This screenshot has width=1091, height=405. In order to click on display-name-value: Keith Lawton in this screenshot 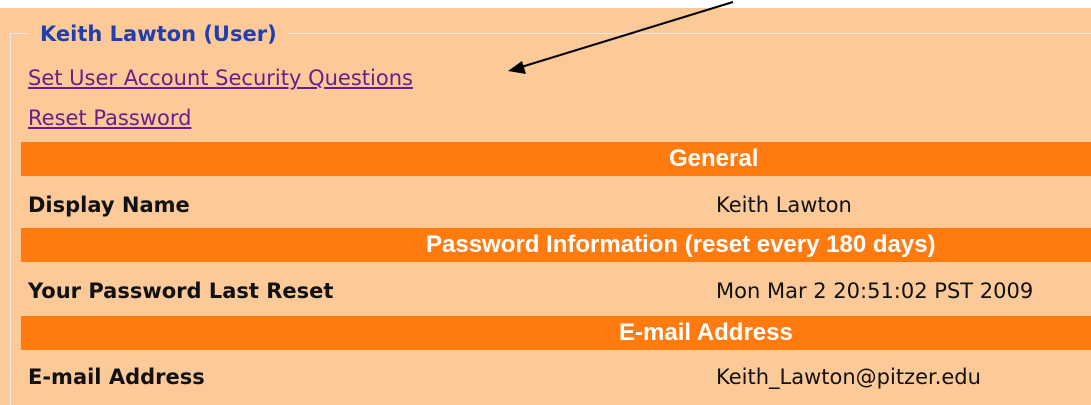, I will do `click(784, 205)`.